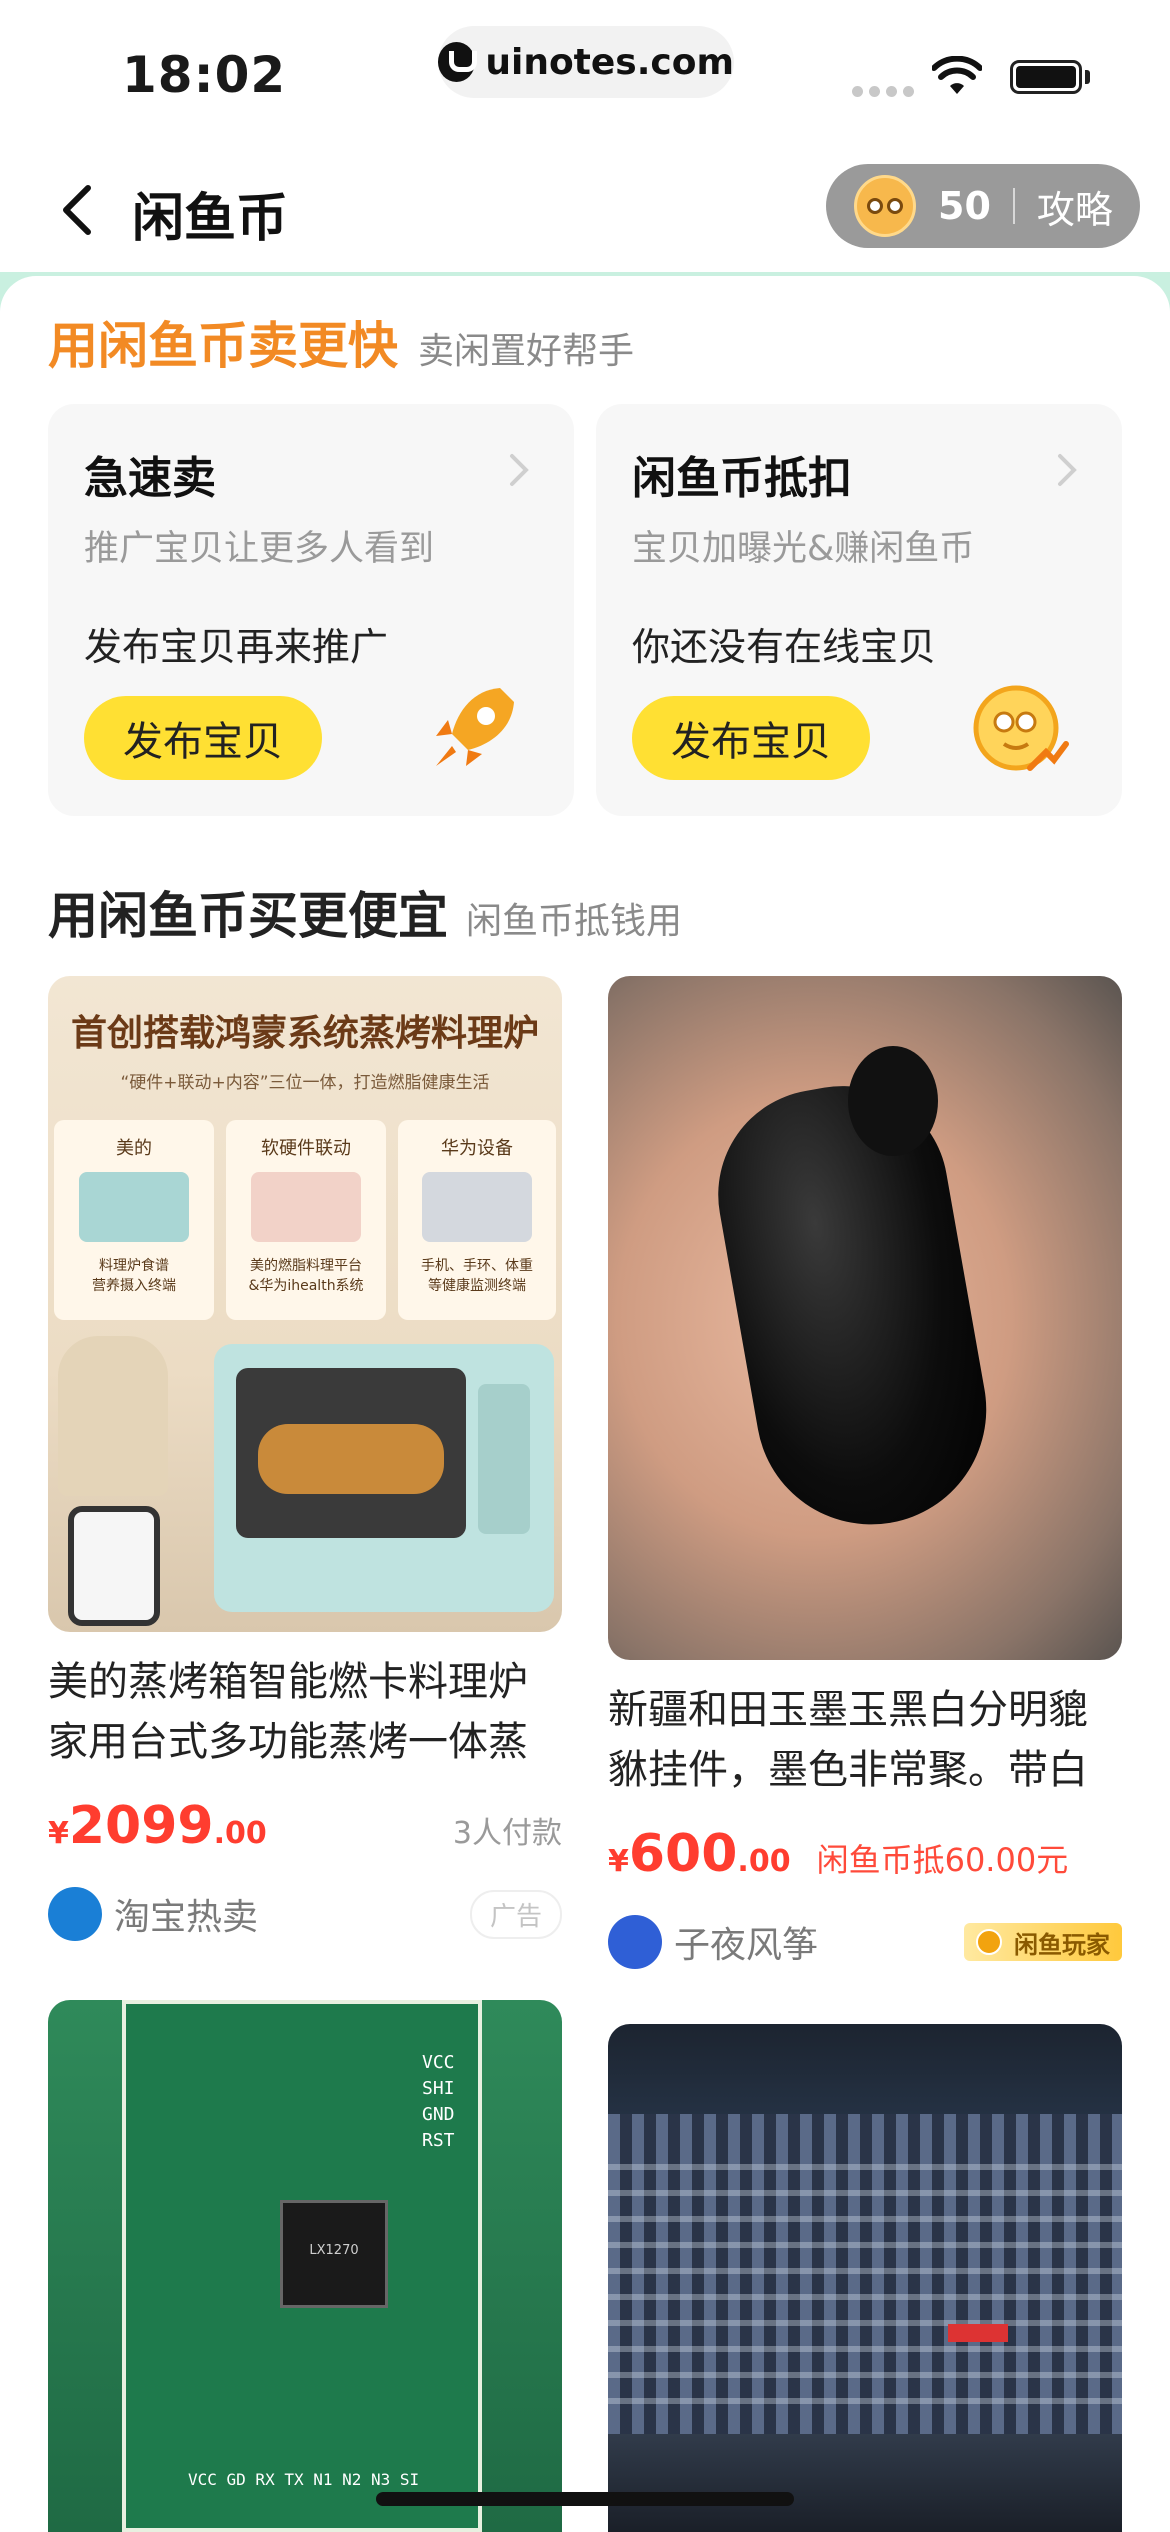 The height and width of the screenshot is (2532, 1170). What do you see at coordinates (384, 1478) in the screenshot?
I see `oven-illustration` at bounding box center [384, 1478].